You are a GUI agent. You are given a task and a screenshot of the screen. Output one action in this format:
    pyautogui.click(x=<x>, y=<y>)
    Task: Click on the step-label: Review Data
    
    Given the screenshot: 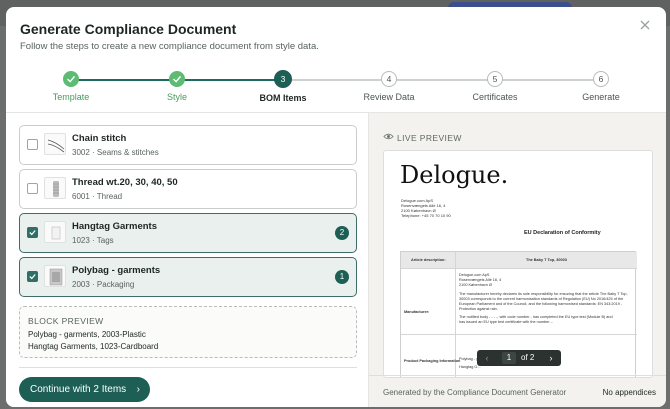 What is the action you would take?
    pyautogui.click(x=389, y=97)
    